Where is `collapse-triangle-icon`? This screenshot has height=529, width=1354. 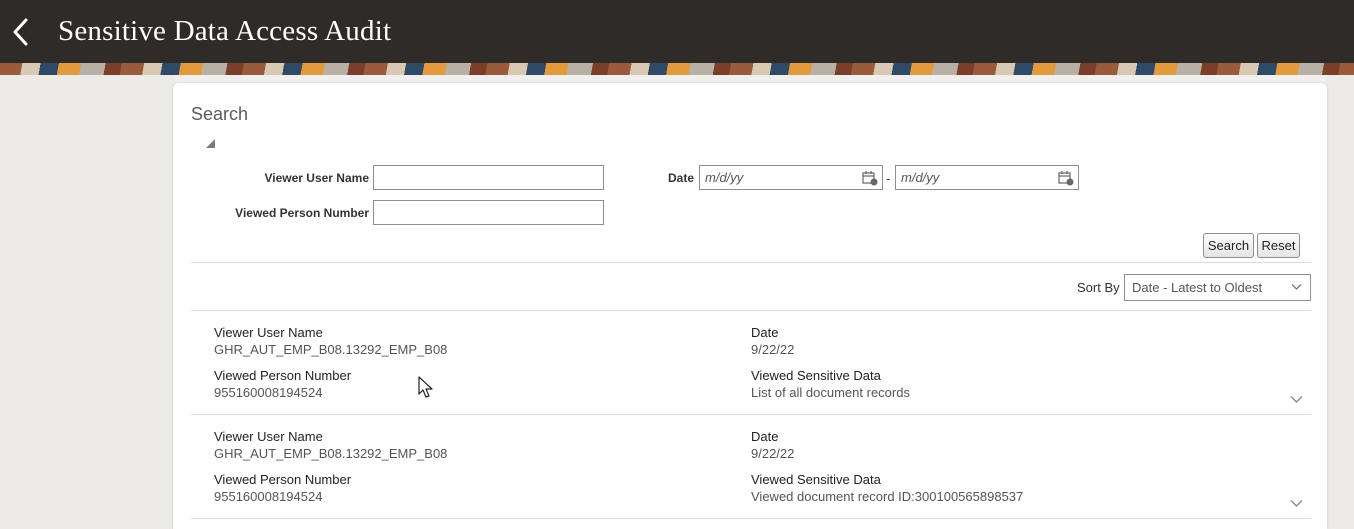
collapse-triangle-icon is located at coordinates (210, 143).